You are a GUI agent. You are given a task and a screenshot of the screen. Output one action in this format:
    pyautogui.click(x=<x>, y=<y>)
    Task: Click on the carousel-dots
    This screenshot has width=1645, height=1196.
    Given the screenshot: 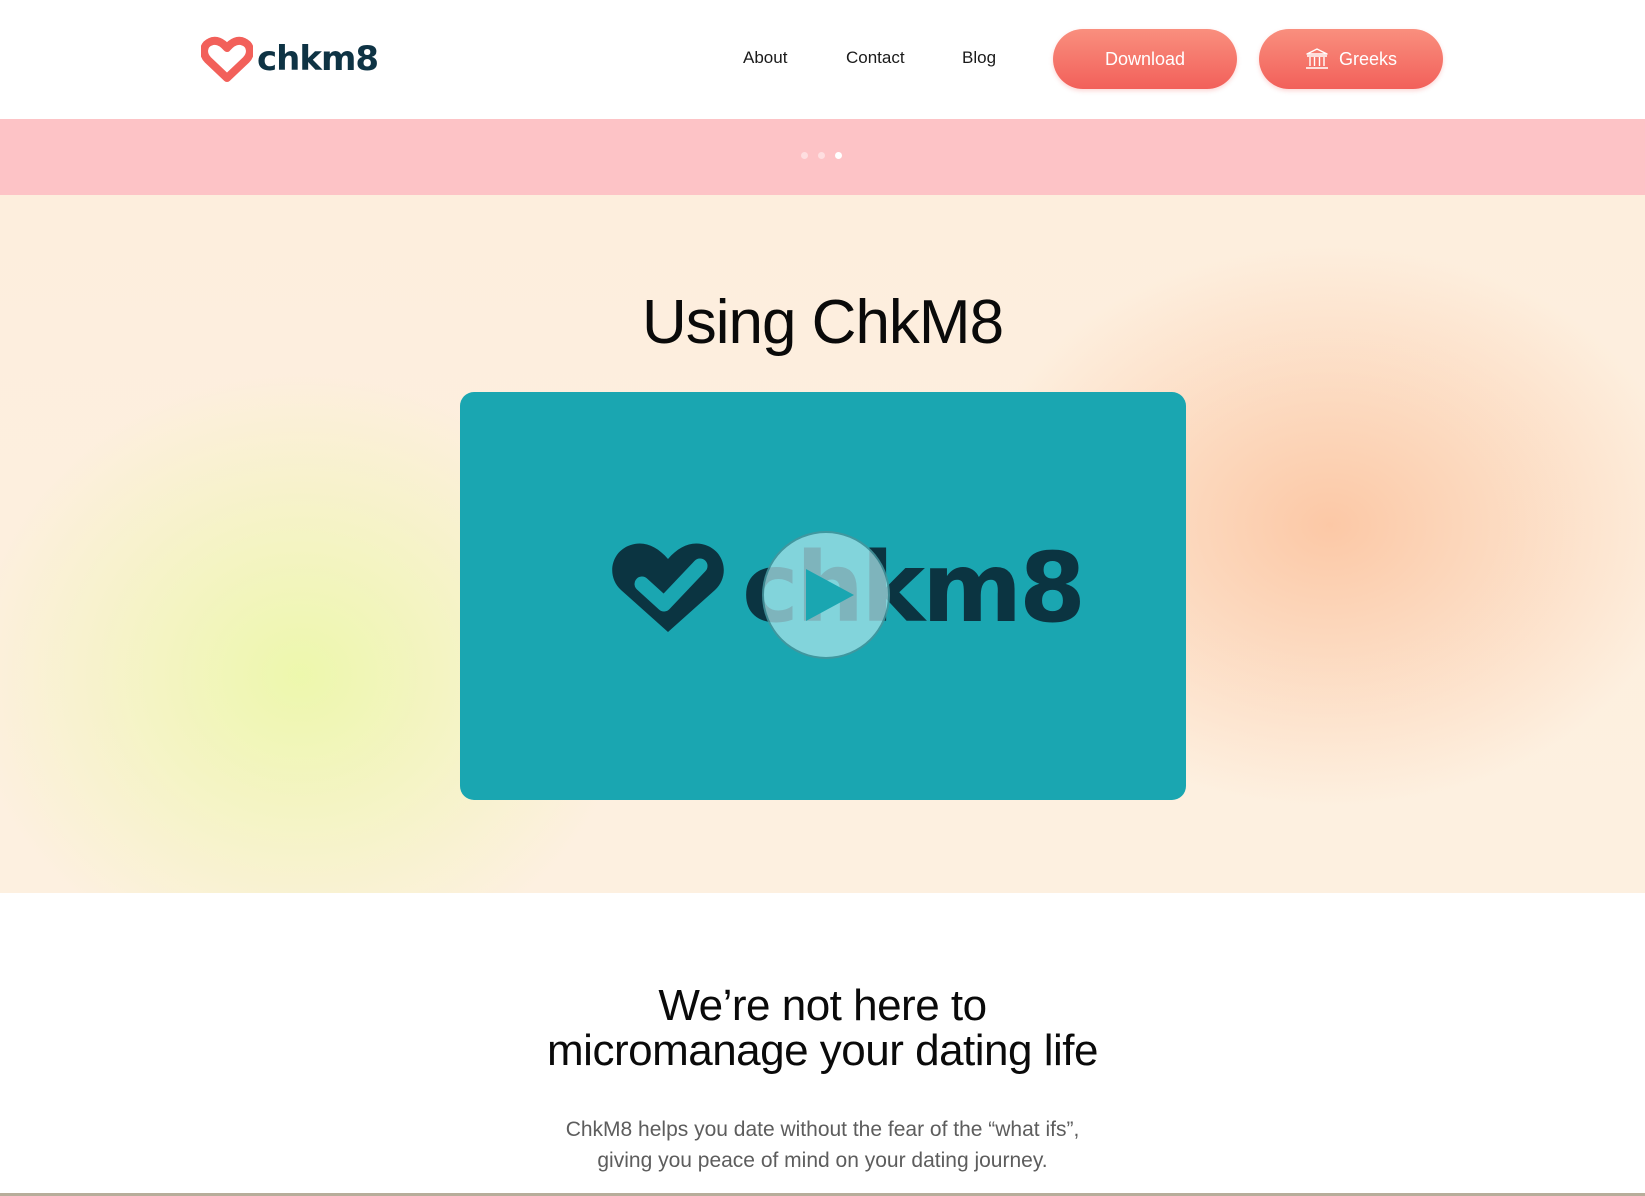 What is the action you would take?
    pyautogui.click(x=821, y=155)
    